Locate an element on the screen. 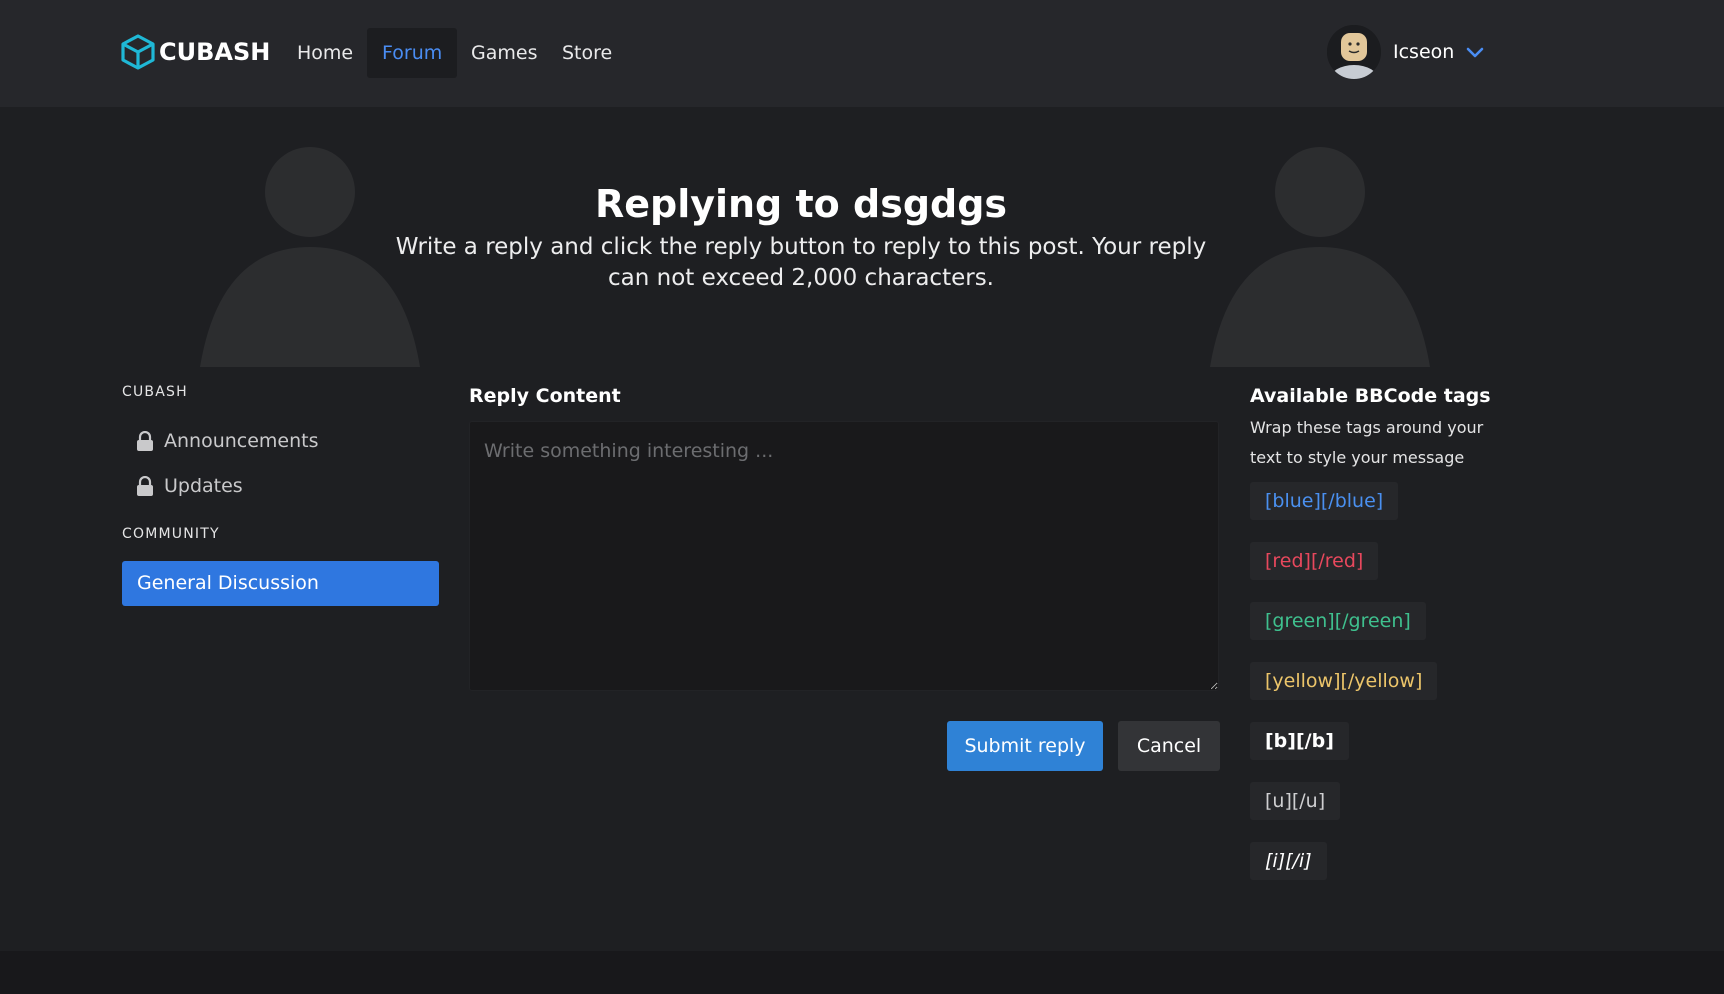  sidebar-heading-community: COMMUNITY is located at coordinates (171, 534).